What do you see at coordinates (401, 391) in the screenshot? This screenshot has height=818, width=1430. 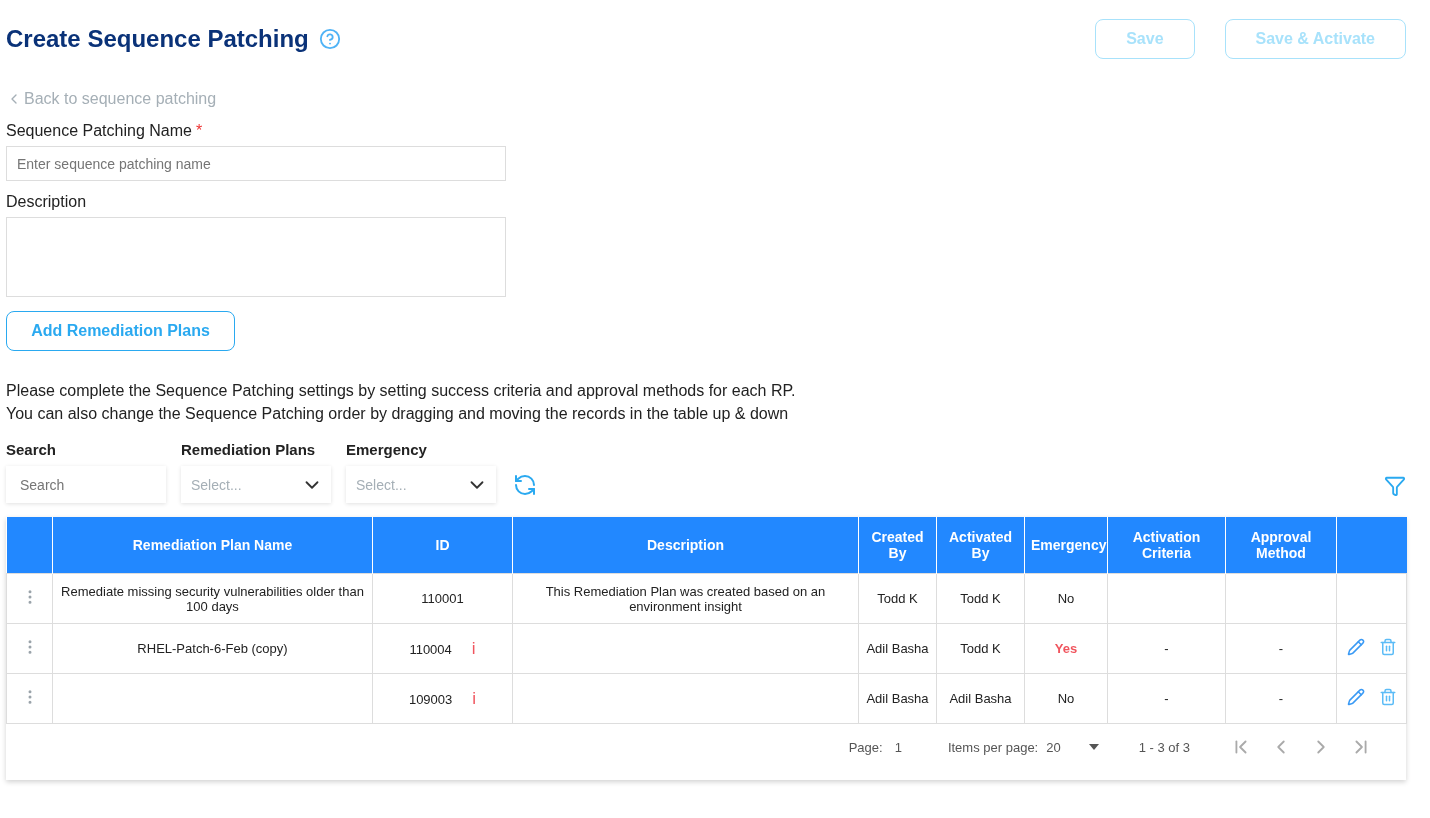 I see `instruction-text: Please complete the Sequence Patching settings by setting success criteria and approval methods for each RP.` at bounding box center [401, 391].